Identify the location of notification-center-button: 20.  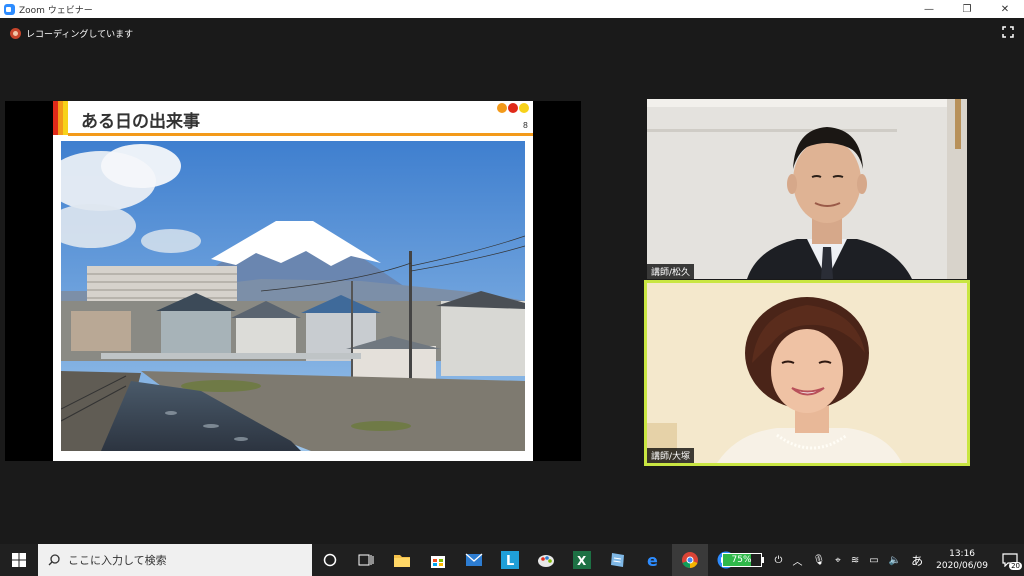
(1010, 560).